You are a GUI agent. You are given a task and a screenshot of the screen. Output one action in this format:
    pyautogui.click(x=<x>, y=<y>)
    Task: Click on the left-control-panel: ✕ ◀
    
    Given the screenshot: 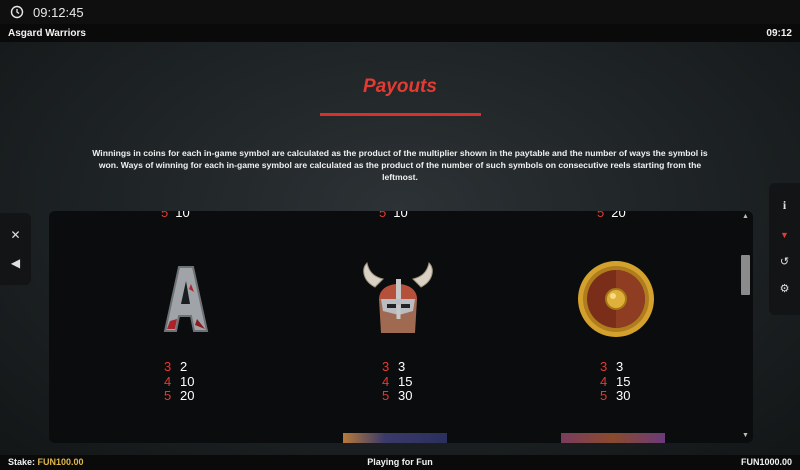 What is the action you would take?
    pyautogui.click(x=15, y=249)
    